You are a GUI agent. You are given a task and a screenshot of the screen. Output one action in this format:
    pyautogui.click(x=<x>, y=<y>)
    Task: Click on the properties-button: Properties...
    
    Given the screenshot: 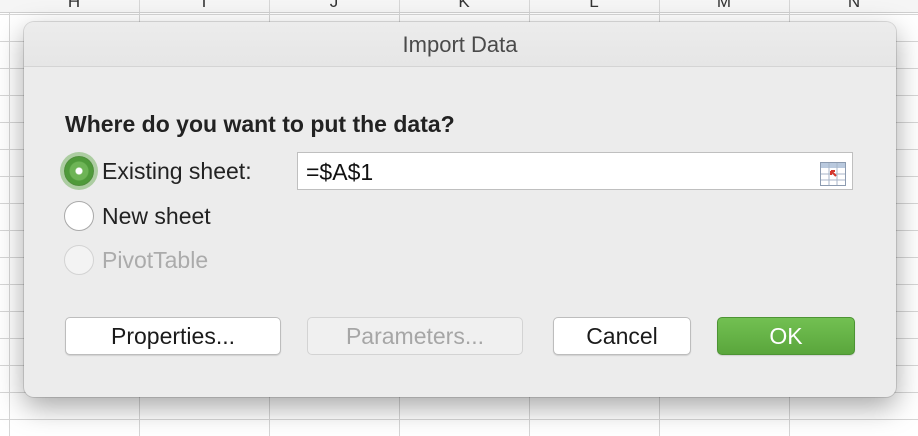 What is the action you would take?
    pyautogui.click(x=173, y=336)
    